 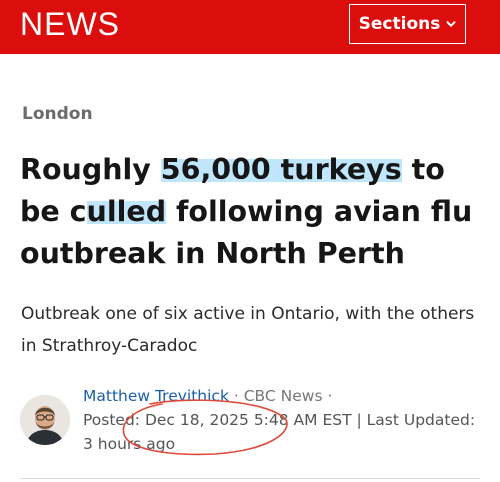 What do you see at coordinates (281, 169) in the screenshot?
I see `headline-highlight: 56,000 turkeys` at bounding box center [281, 169].